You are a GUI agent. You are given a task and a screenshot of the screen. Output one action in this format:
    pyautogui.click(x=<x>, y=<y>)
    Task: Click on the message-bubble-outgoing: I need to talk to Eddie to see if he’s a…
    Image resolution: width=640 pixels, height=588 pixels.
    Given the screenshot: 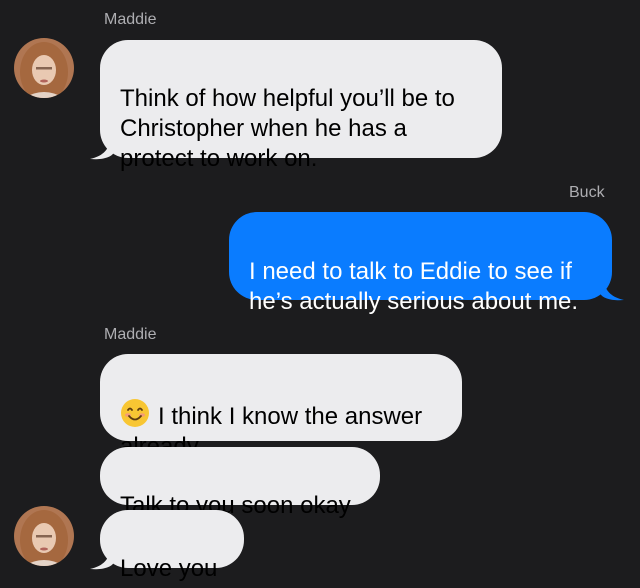 What is the action you would take?
    pyautogui.click(x=420, y=263)
    